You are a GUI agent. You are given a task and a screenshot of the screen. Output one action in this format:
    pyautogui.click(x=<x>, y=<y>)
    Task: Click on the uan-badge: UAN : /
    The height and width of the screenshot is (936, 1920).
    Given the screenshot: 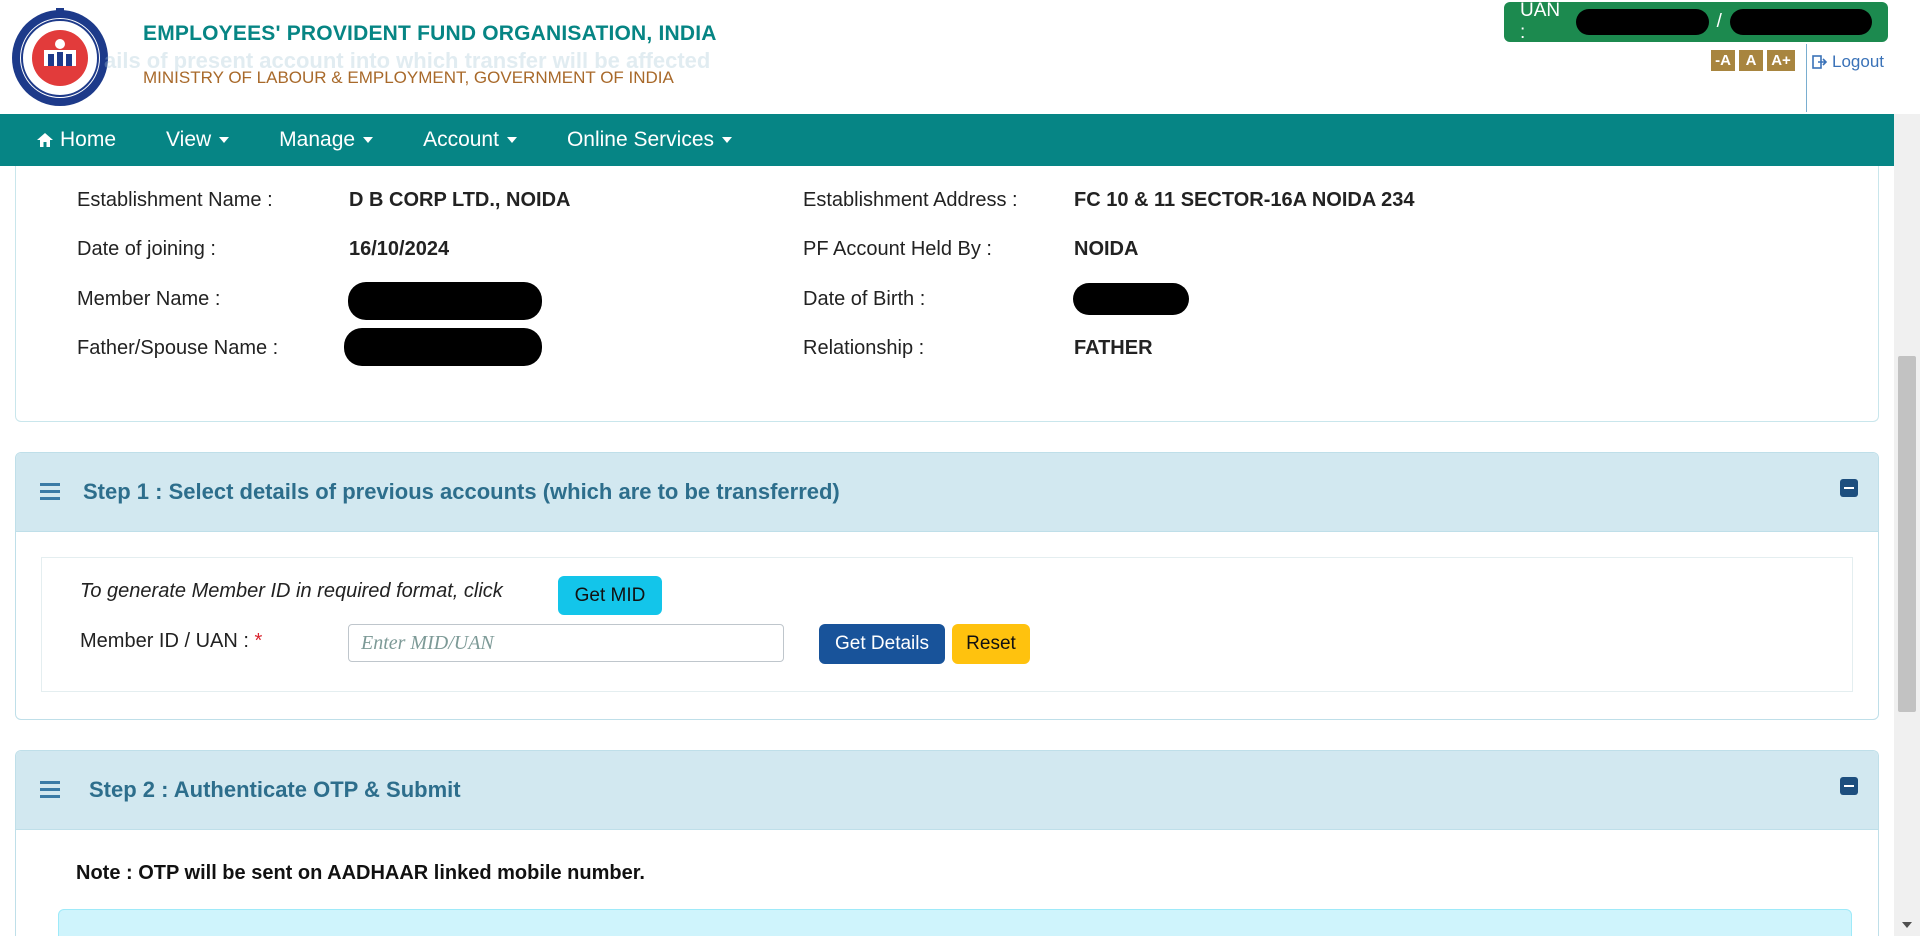 What is the action you would take?
    pyautogui.click(x=1696, y=21)
    